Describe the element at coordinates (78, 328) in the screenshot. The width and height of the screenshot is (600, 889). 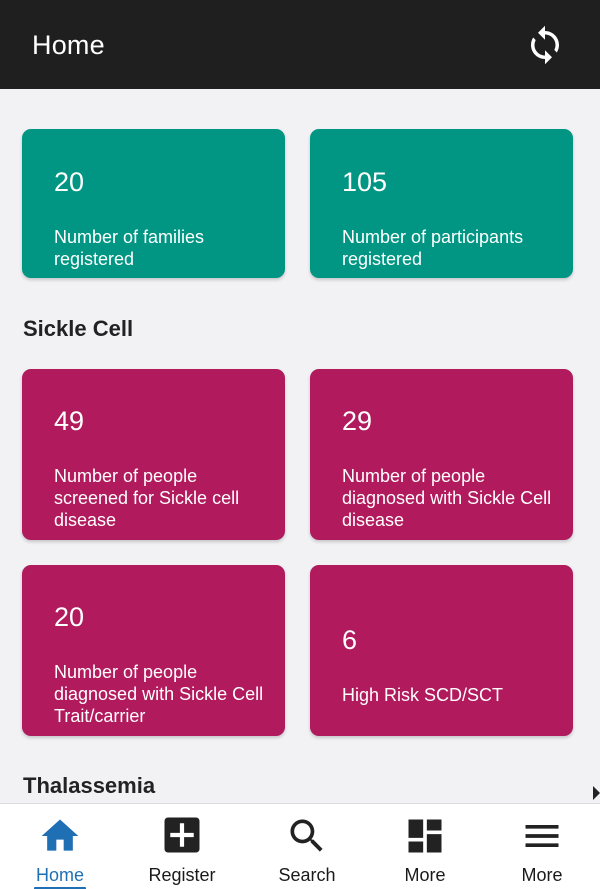
I see `sickle-cell-heading: Sickle Cell` at that location.